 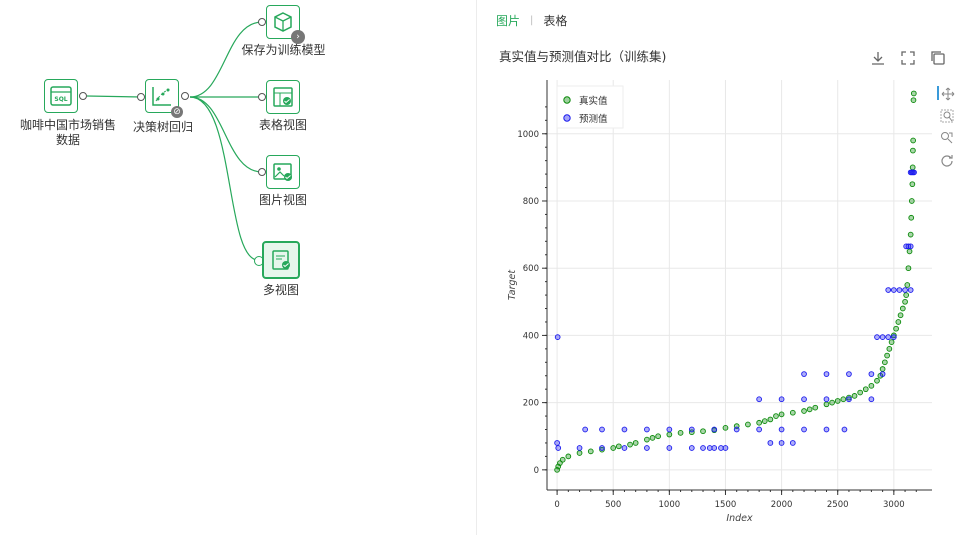 I want to click on svg-text: SQL, so click(x=60, y=99).